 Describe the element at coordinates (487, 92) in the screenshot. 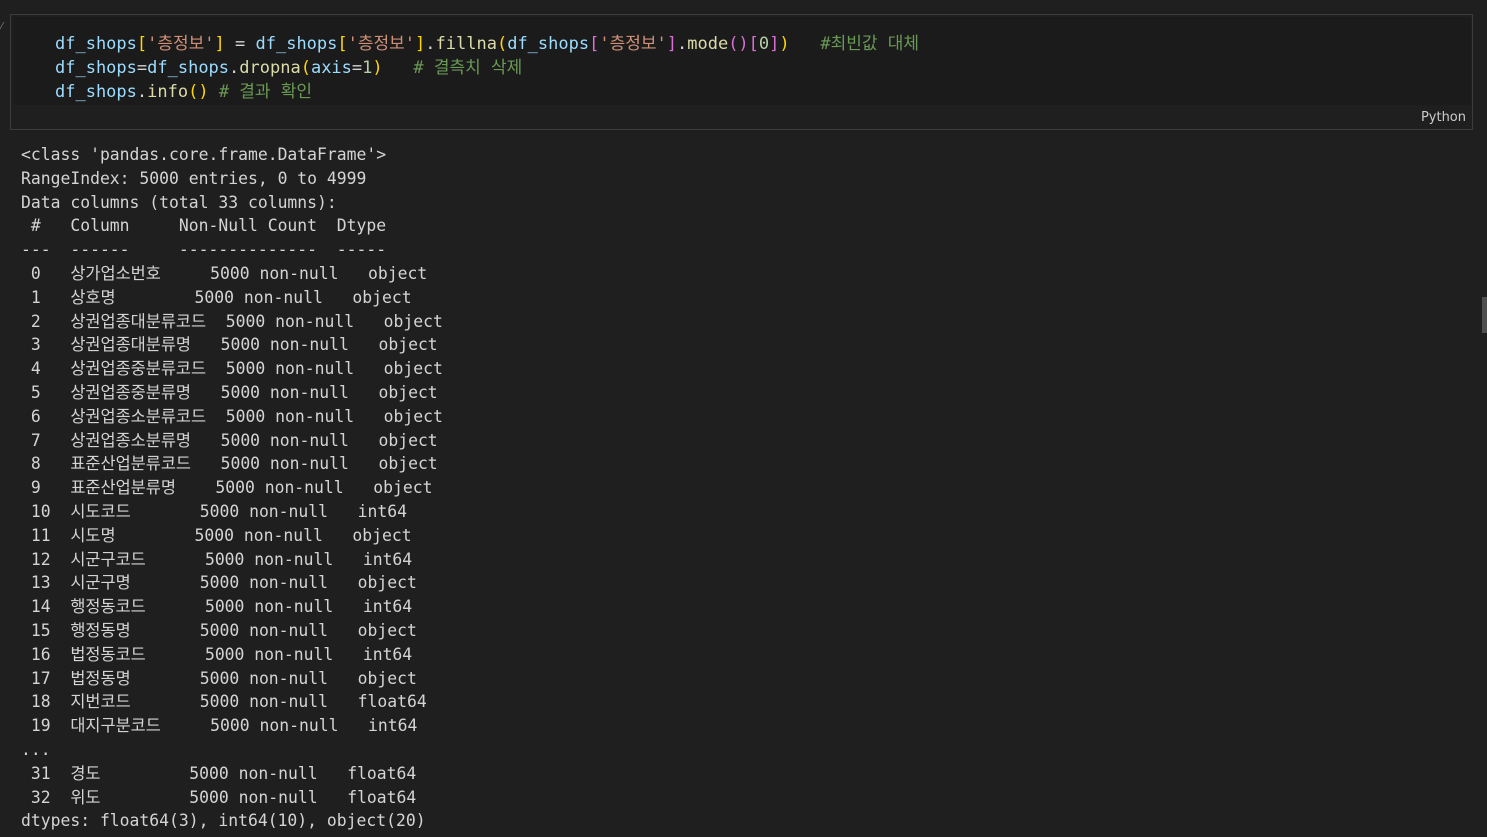

I see `code-line: df_shops.info() # 결과 확인` at that location.